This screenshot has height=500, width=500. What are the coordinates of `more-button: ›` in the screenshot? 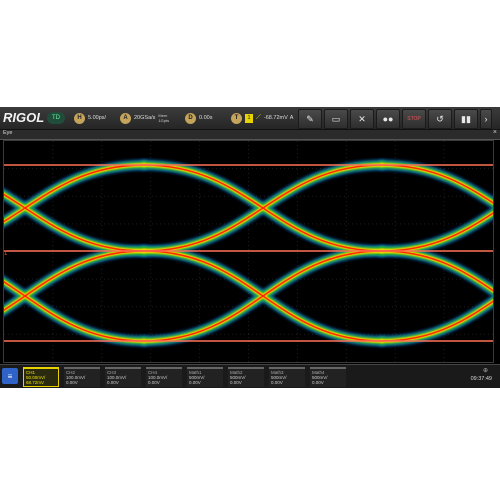 It's located at (486, 119).